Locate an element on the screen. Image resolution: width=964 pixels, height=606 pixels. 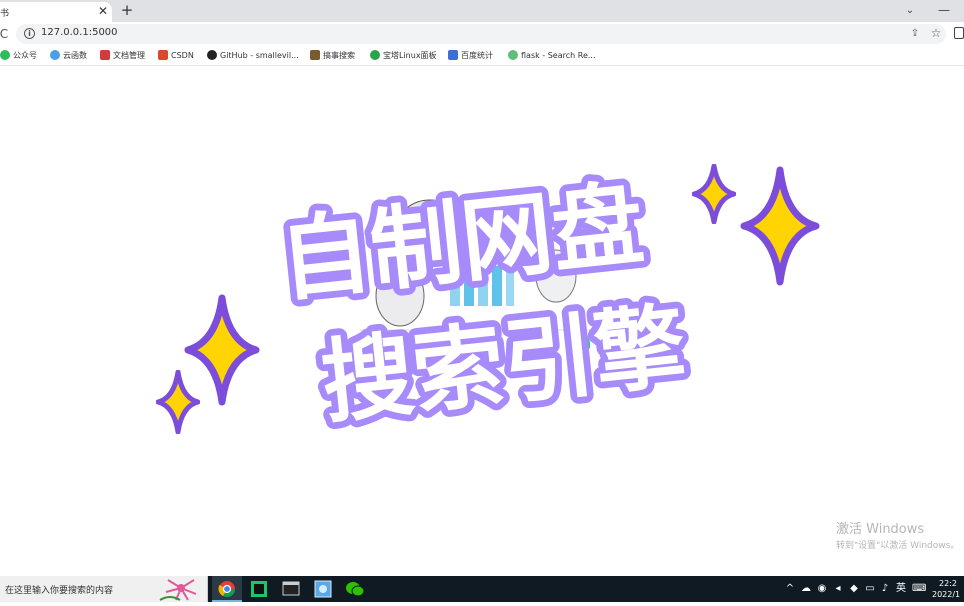
bookmark-item: 宝塔Linux面板 is located at coordinates (403, 56).